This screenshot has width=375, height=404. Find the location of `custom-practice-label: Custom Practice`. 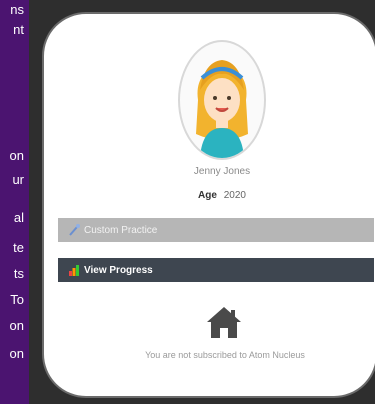

custom-practice-label: Custom Practice is located at coordinates (121, 230).